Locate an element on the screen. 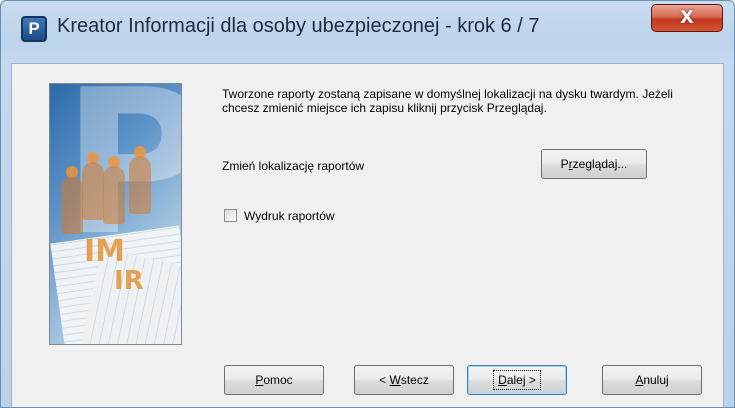 Image resolution: width=735 pixels, height=408 pixels. cancel-button: Anuluj is located at coordinates (652, 380).